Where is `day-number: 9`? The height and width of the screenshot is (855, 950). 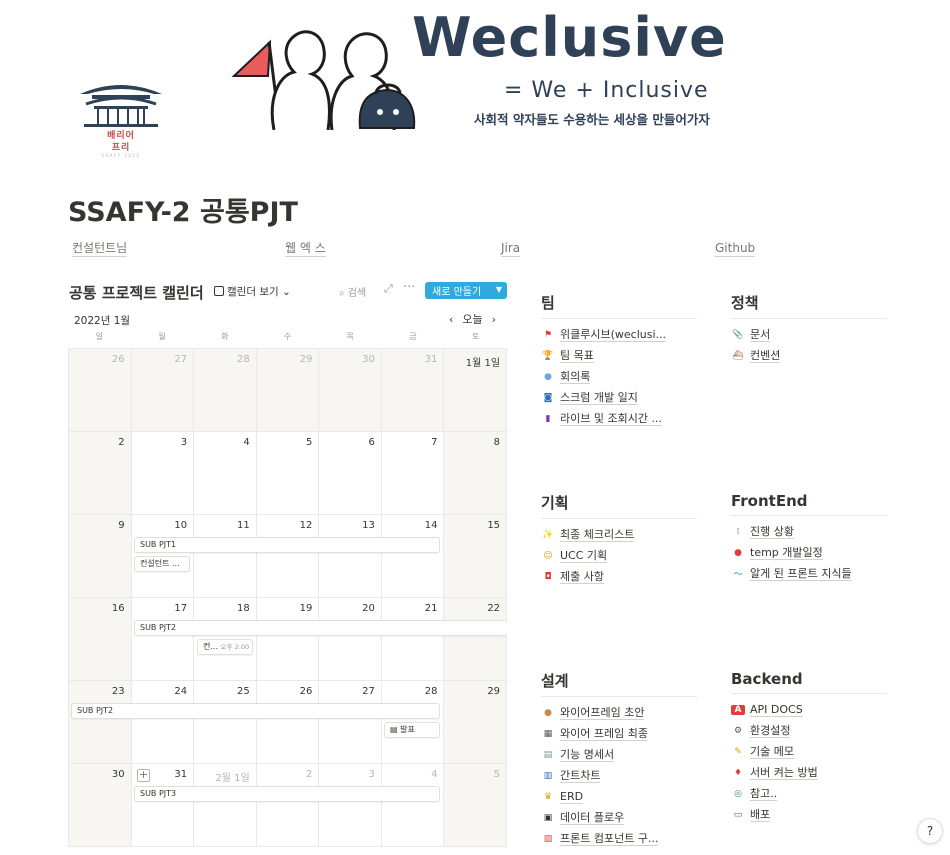 day-number: 9 is located at coordinates (121, 525).